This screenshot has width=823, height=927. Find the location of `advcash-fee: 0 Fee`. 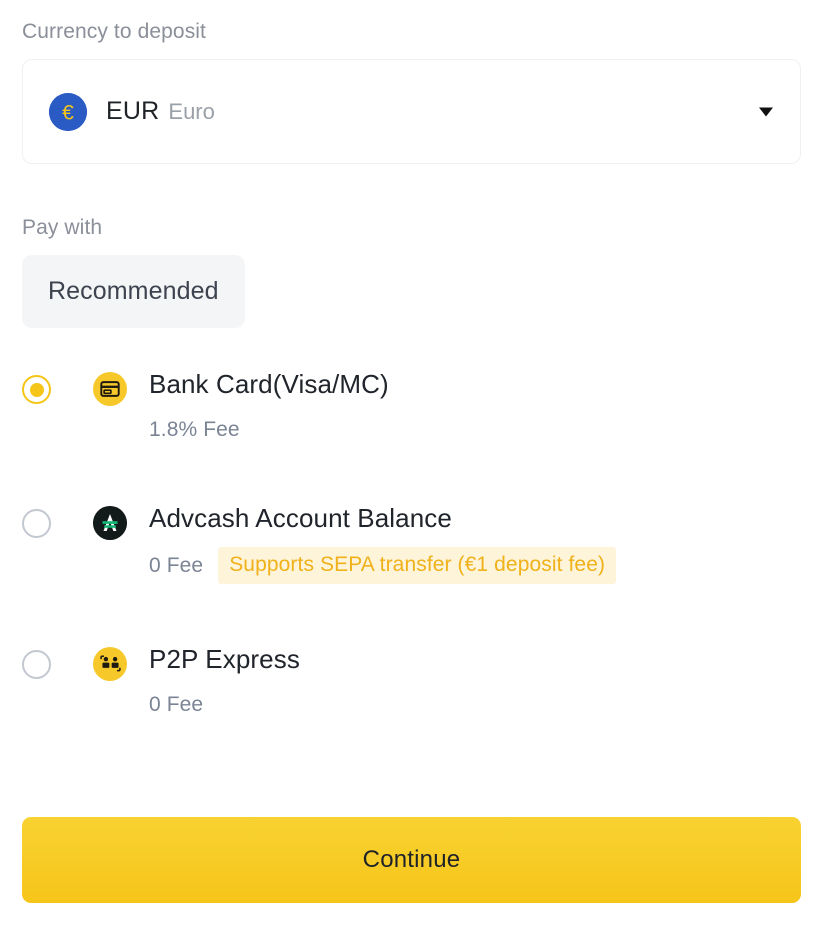

advcash-fee: 0 Fee is located at coordinates (176, 565).